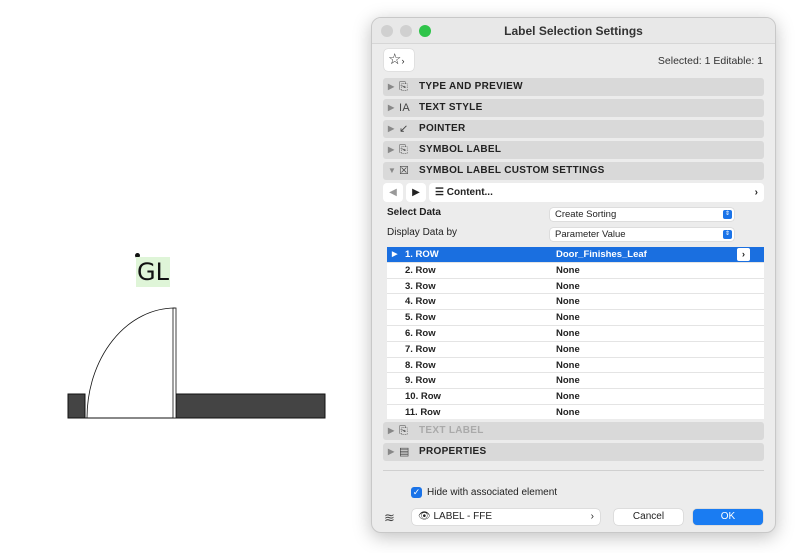 The image size is (800, 553). What do you see at coordinates (648, 517) in the screenshot?
I see `cancel-button: Cancel` at bounding box center [648, 517].